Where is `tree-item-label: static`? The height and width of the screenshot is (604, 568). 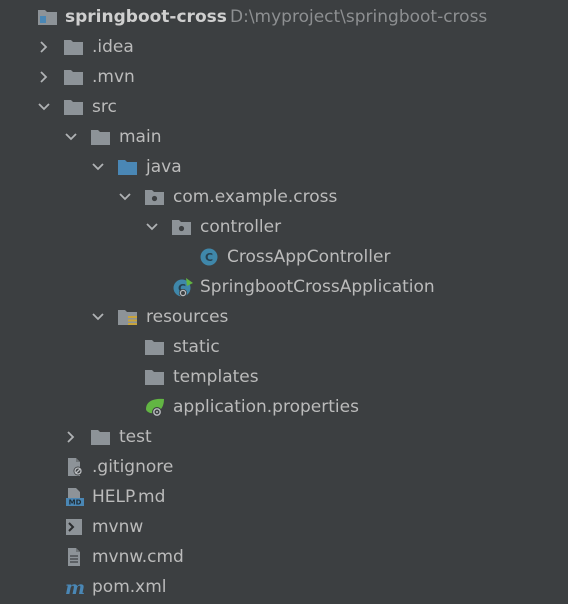
tree-item-label: static is located at coordinates (196, 347).